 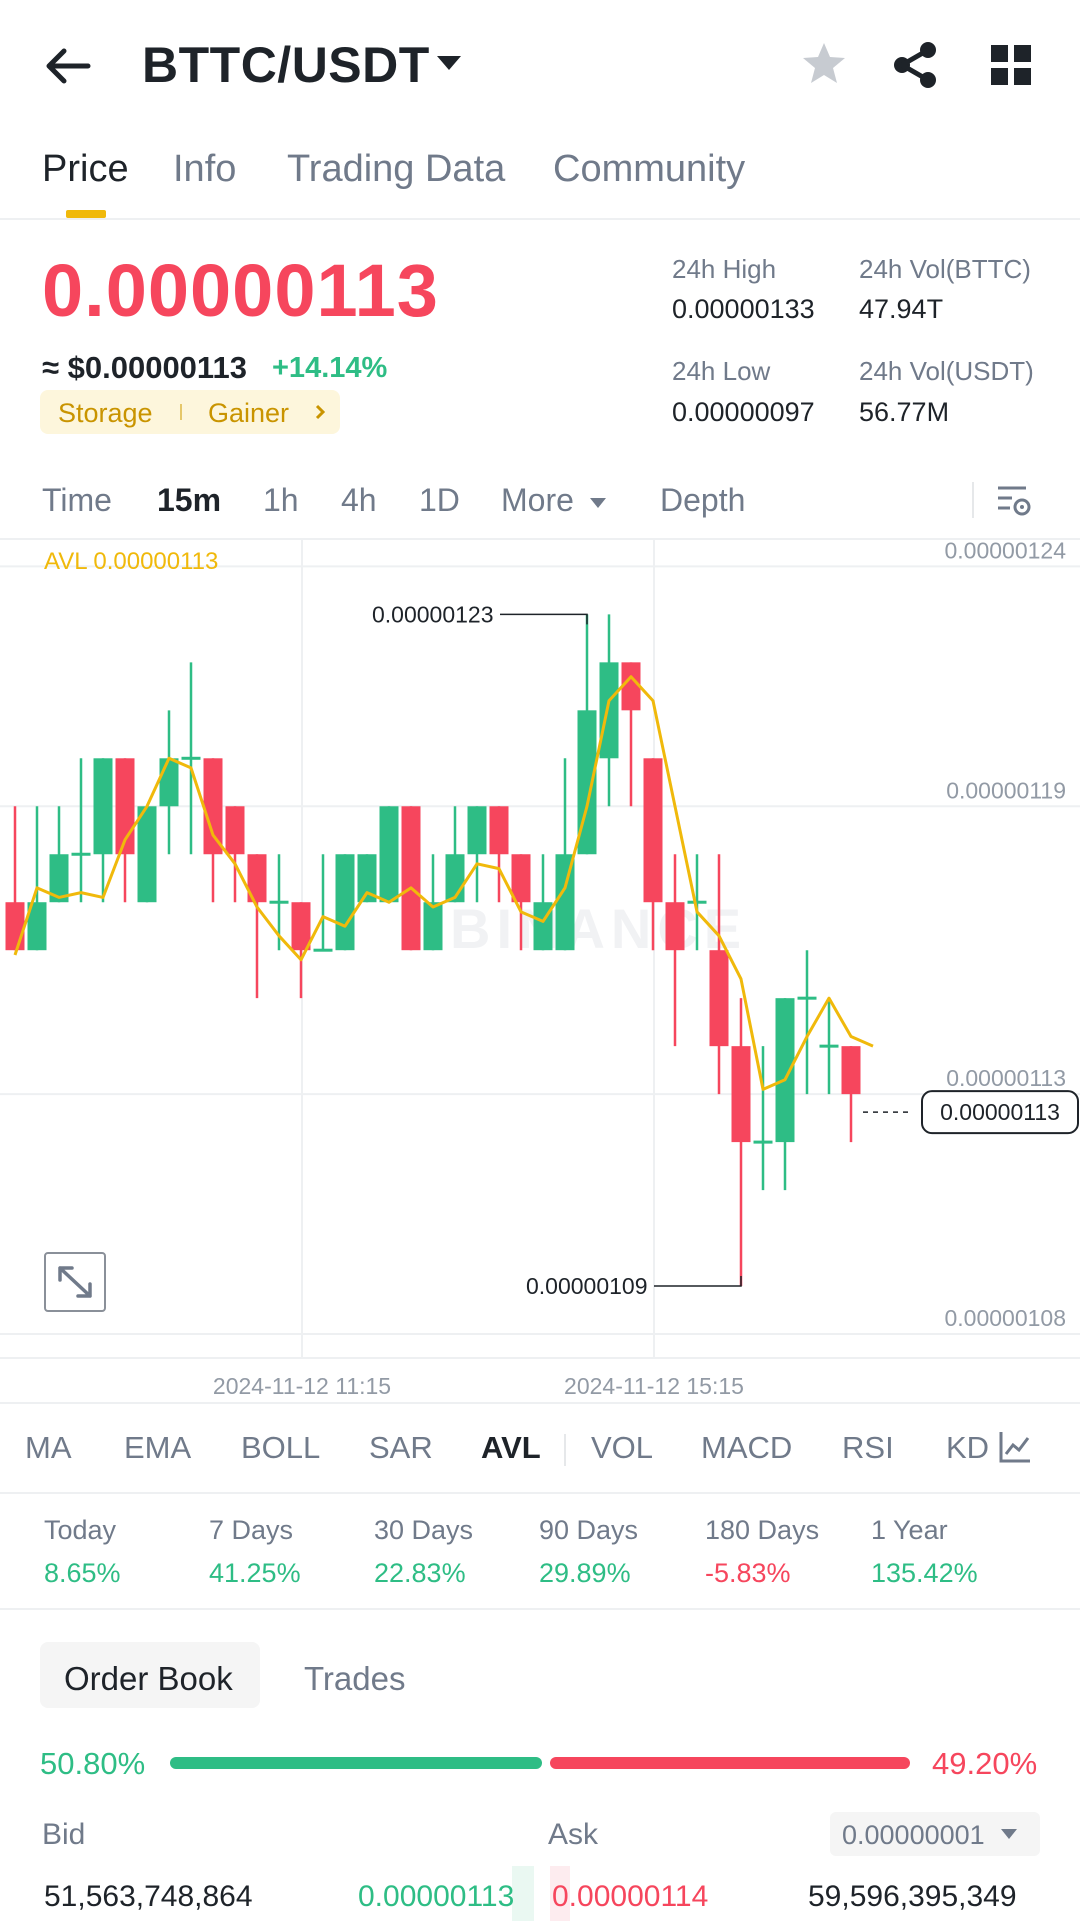 What do you see at coordinates (1005, 551) in the screenshot?
I see `y-tick-label: 0.00000124` at bounding box center [1005, 551].